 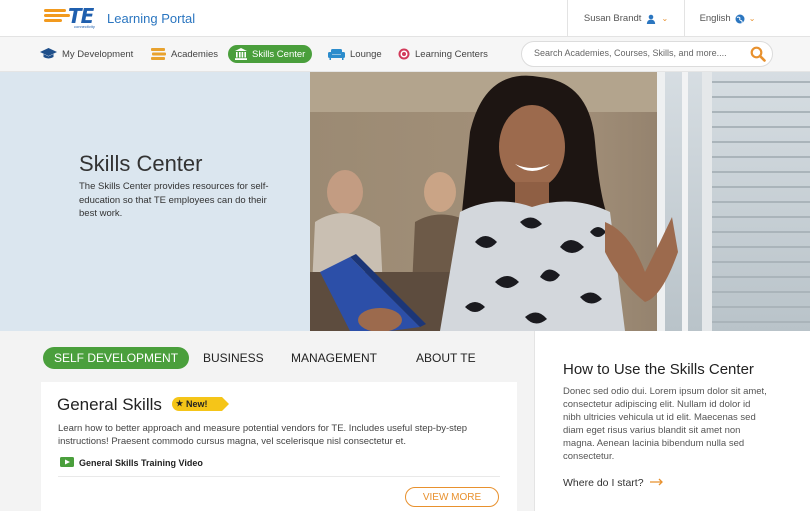 I want to click on user-menu: Susan Brandt ⌄, so click(x=626, y=18).